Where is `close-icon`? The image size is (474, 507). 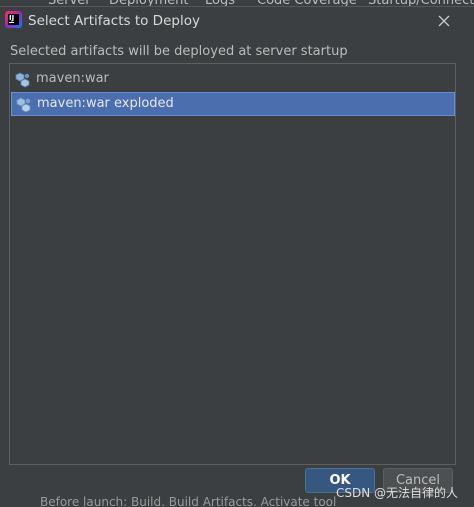 close-icon is located at coordinates (444, 21).